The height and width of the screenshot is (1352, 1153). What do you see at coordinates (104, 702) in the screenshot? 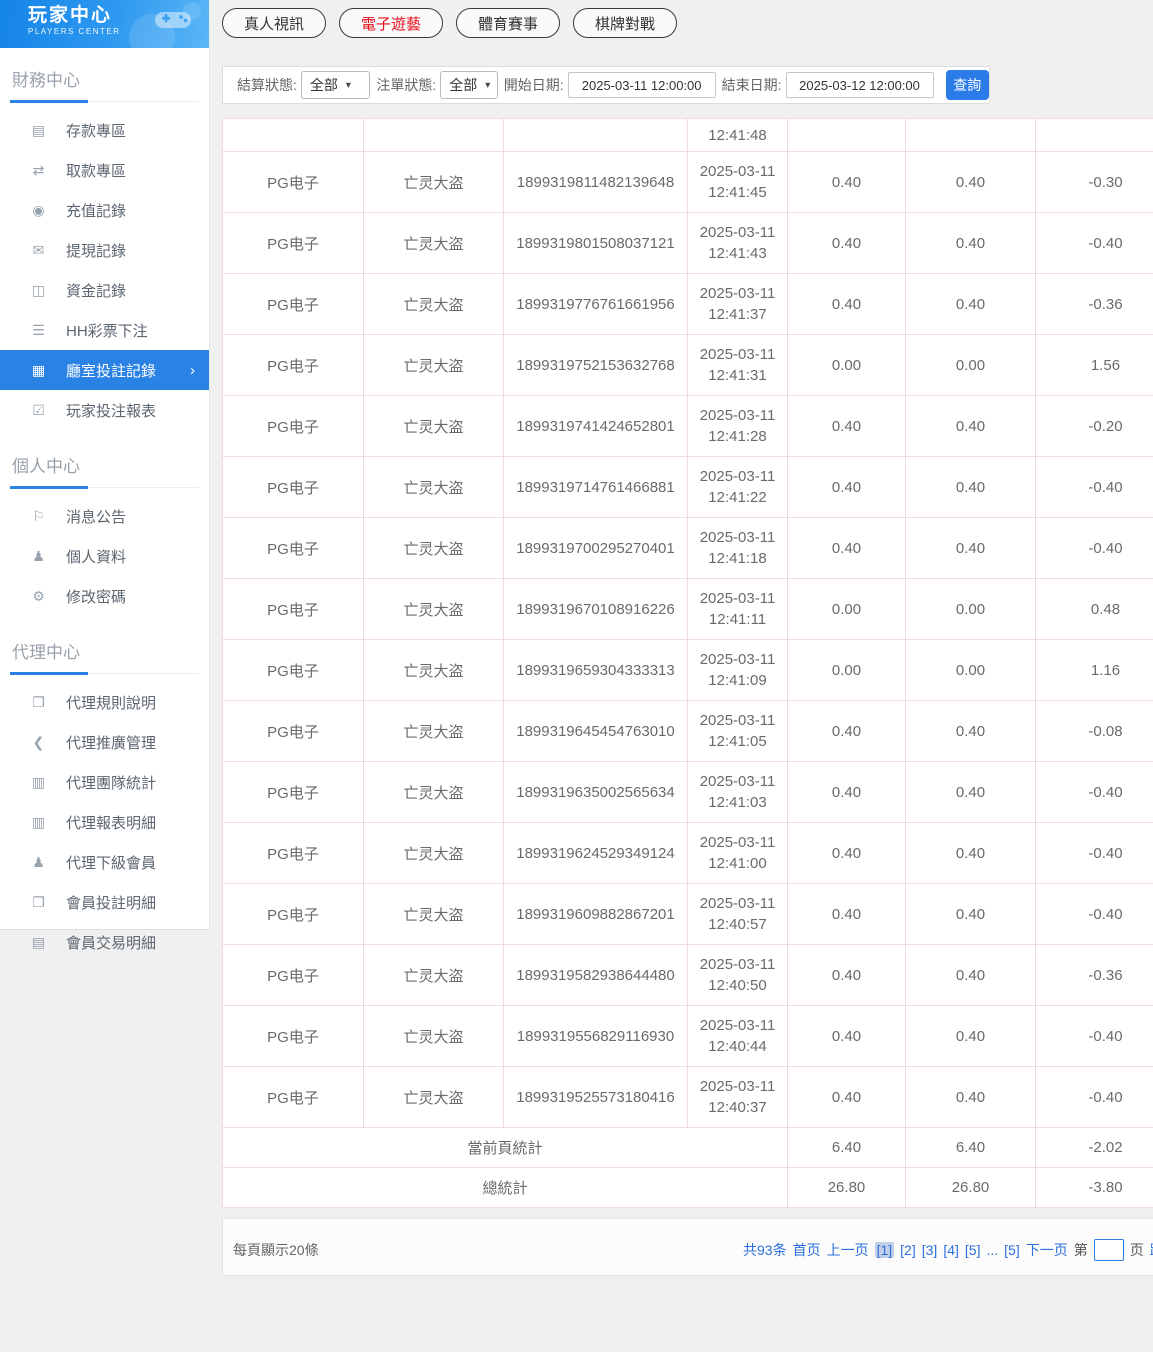
I see `sidebar-item-agent-rules: ❐ 代理規則說明` at bounding box center [104, 702].